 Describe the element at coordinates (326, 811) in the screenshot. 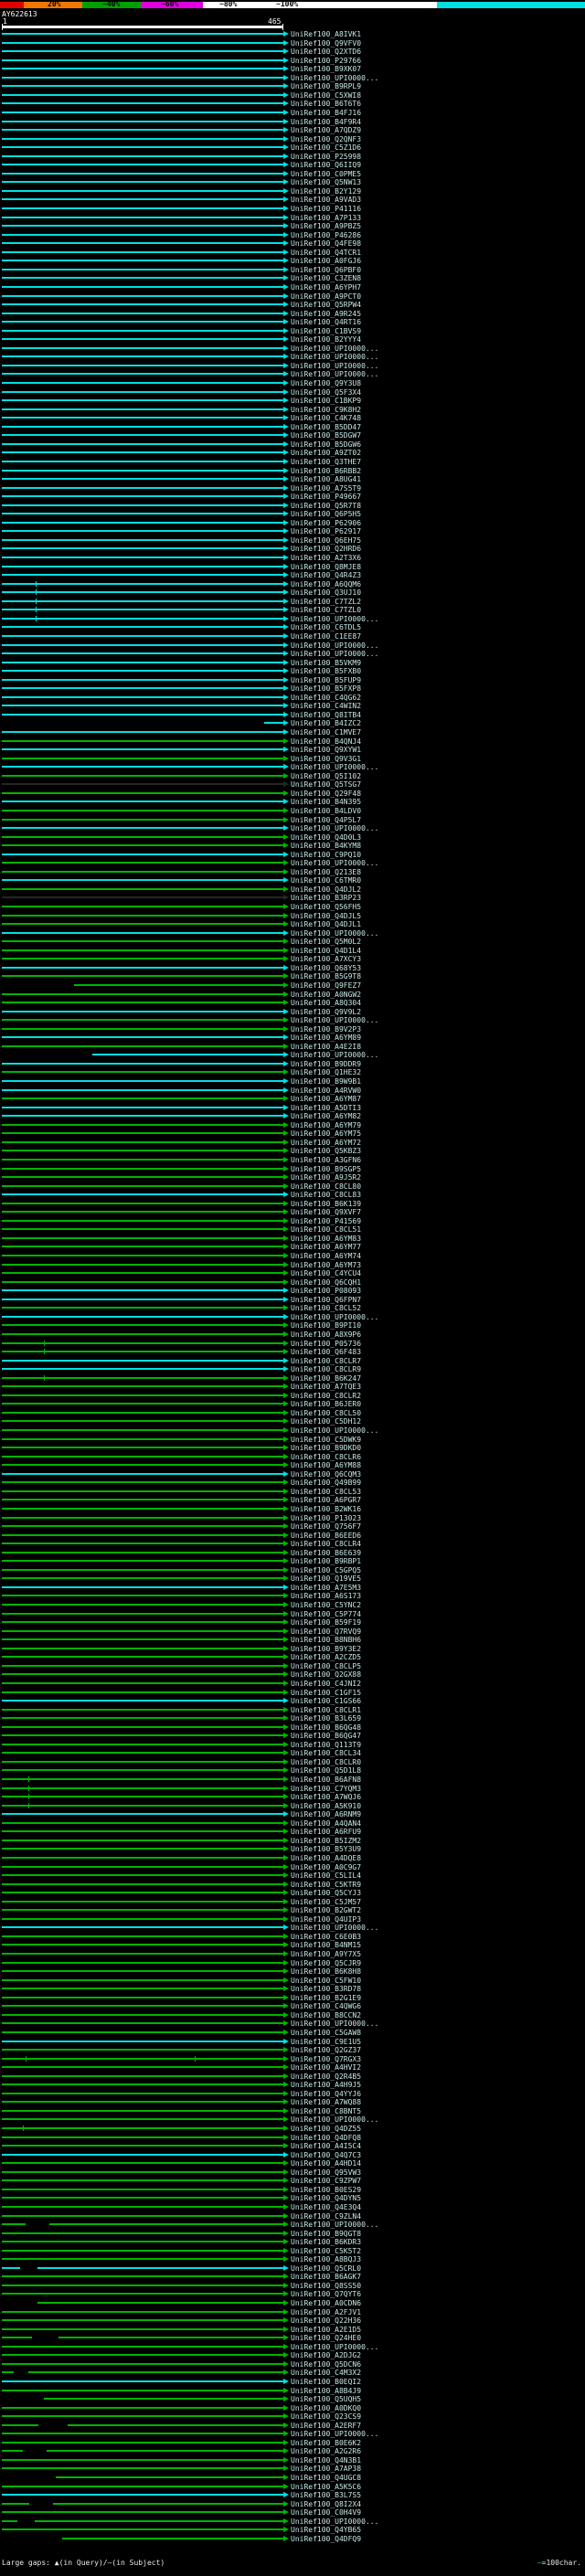

I see `hit-label: UniRef100_B4LDV0` at that location.